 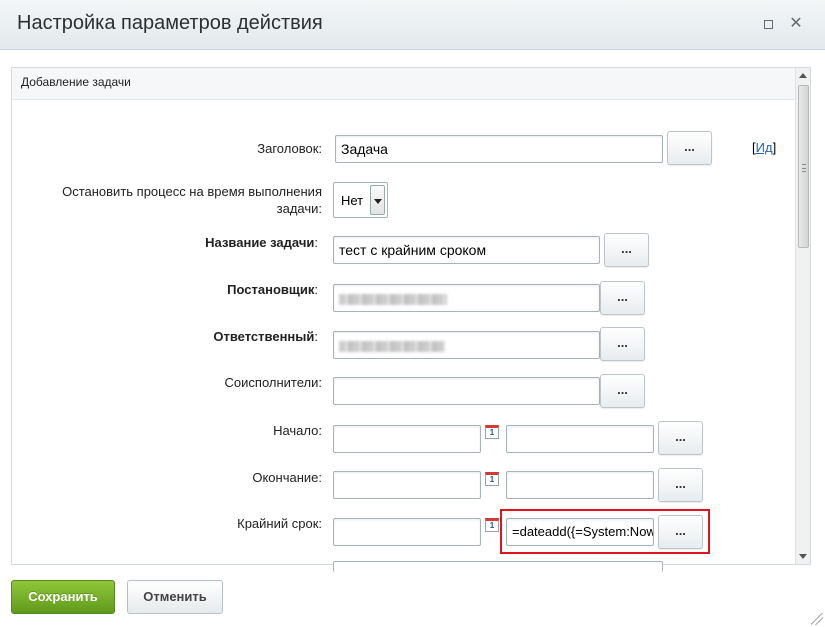 What do you see at coordinates (802, 316) in the screenshot?
I see `vertical-scrollbar` at bounding box center [802, 316].